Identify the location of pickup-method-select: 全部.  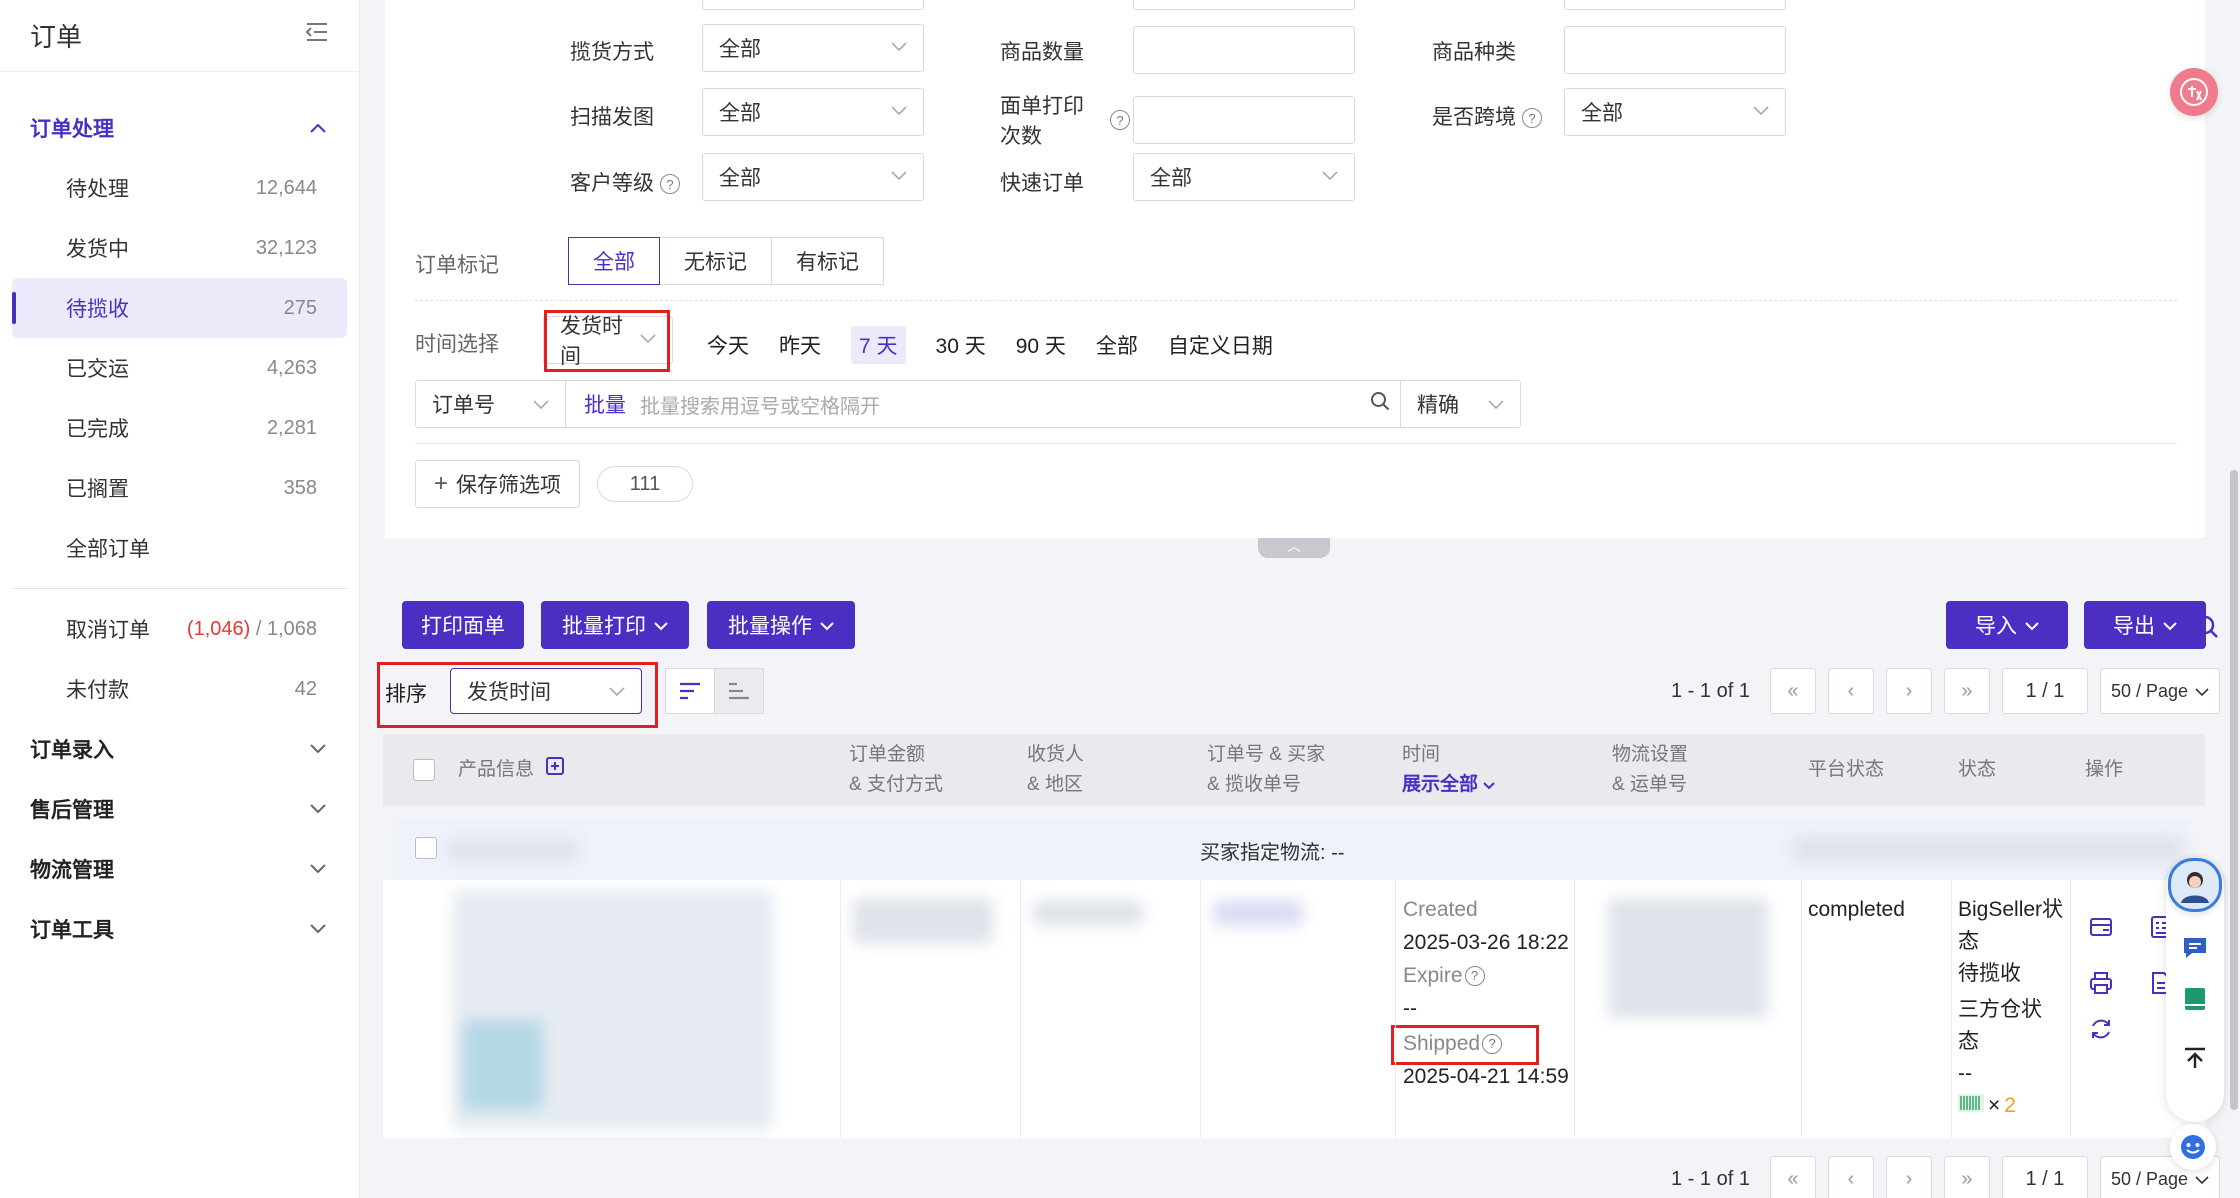
(813, 48).